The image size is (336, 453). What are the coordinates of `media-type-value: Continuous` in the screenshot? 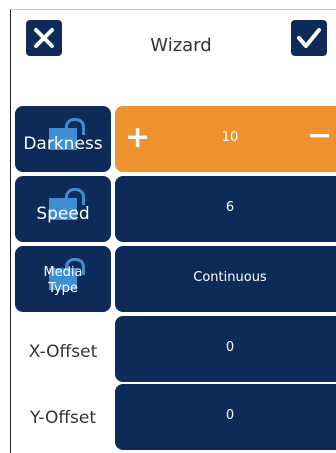 It's located at (230, 277).